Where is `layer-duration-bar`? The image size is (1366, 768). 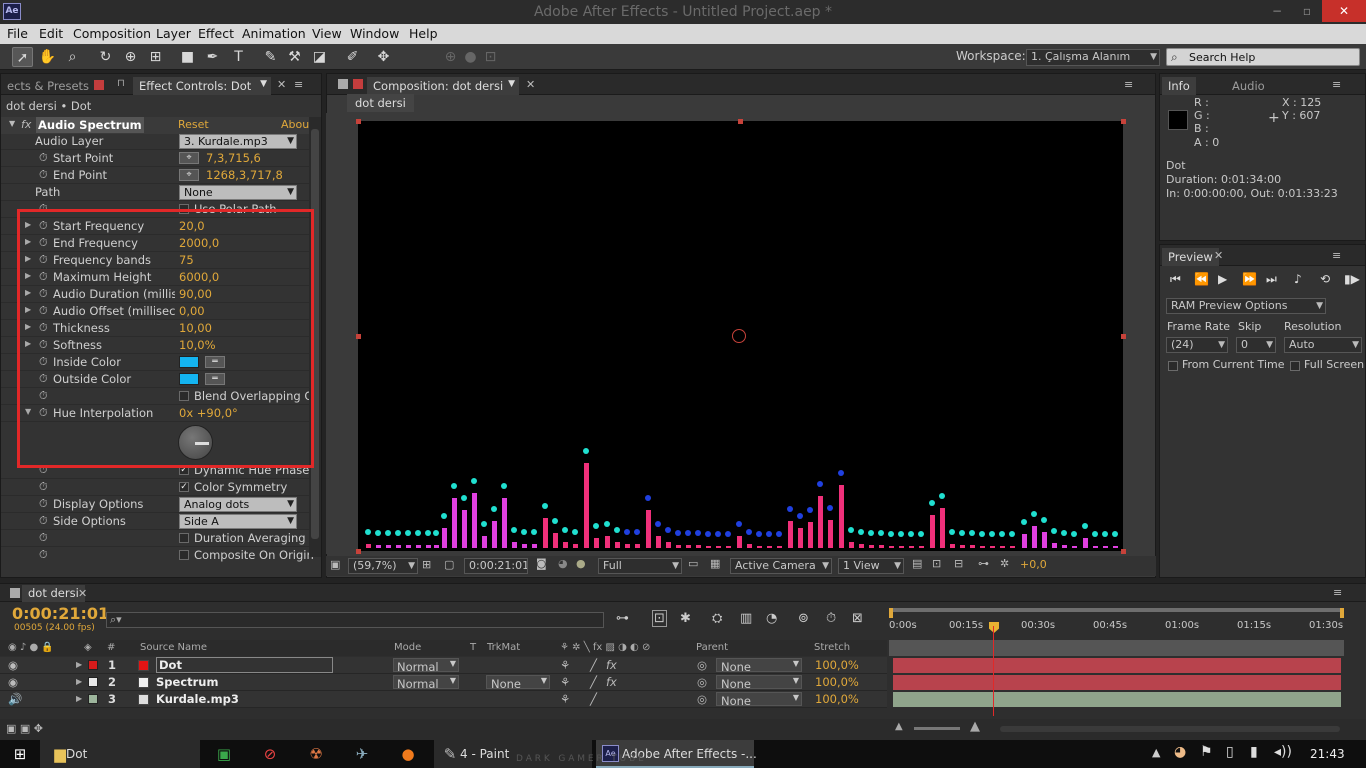
layer-duration-bar is located at coordinates (1117, 699).